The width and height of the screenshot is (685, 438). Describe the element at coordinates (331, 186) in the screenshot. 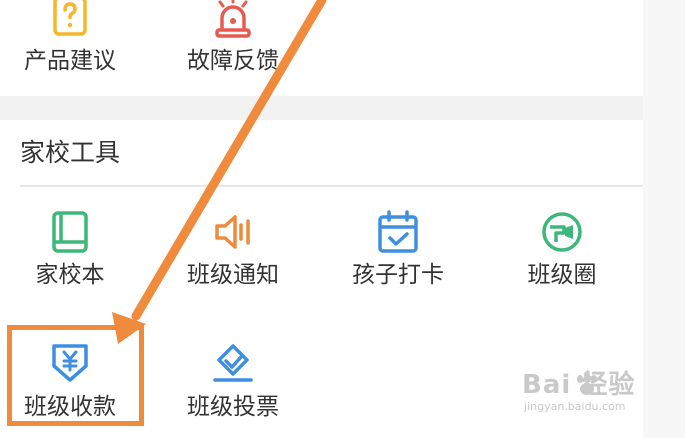

I see `section-underline` at that location.